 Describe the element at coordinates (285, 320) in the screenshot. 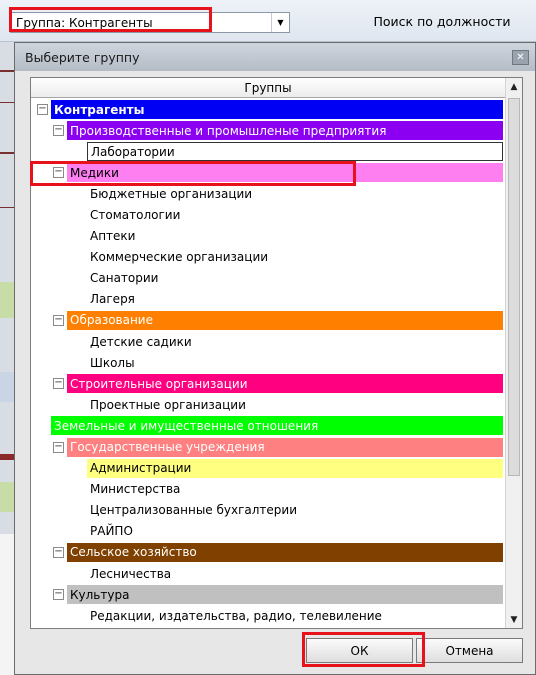

I see `tree-item-label: Образование` at that location.